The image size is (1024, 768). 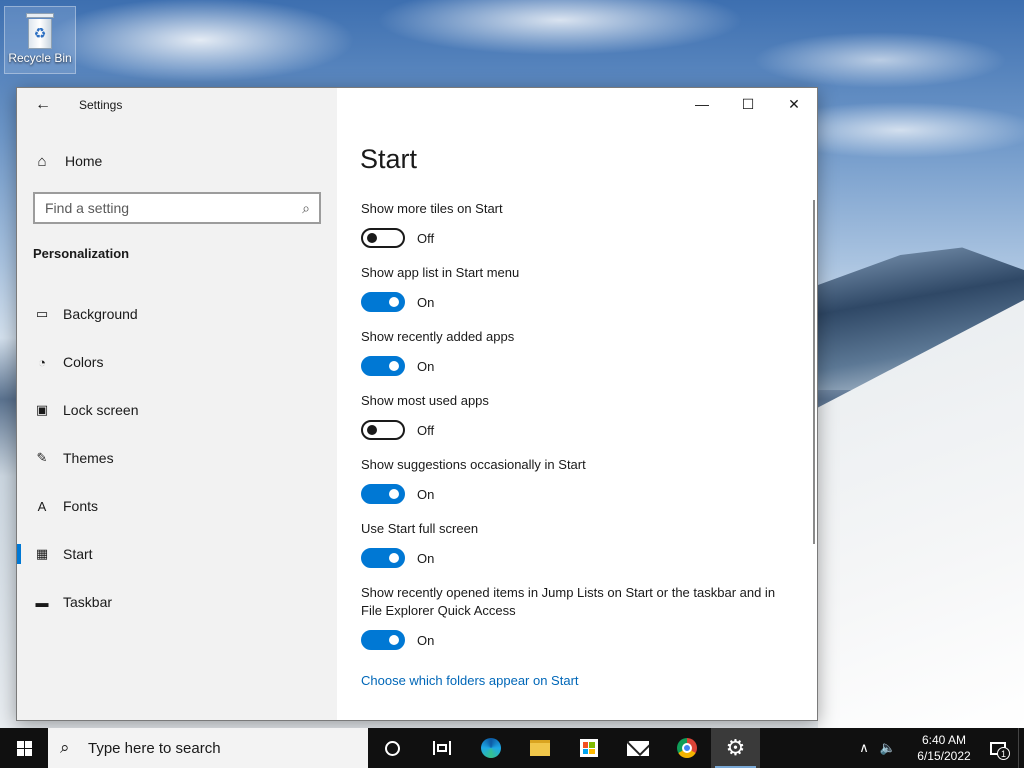 I want to click on search-input, so click(x=164, y=208).